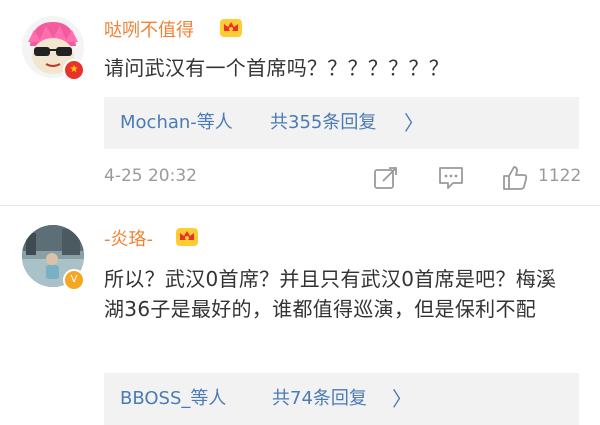 The image size is (600, 425). Describe the element at coordinates (74, 280) in the screenshot. I see `verified-badge-icon: V` at that location.